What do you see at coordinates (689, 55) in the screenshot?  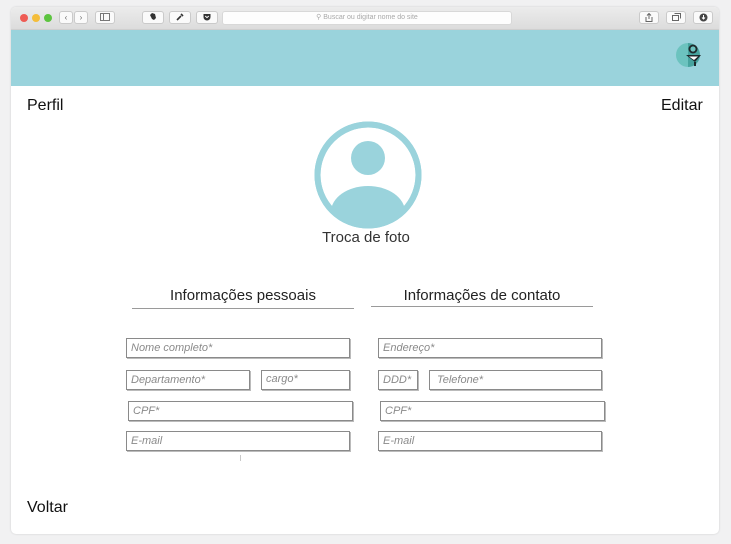 I see `user-pin-icon` at bounding box center [689, 55].